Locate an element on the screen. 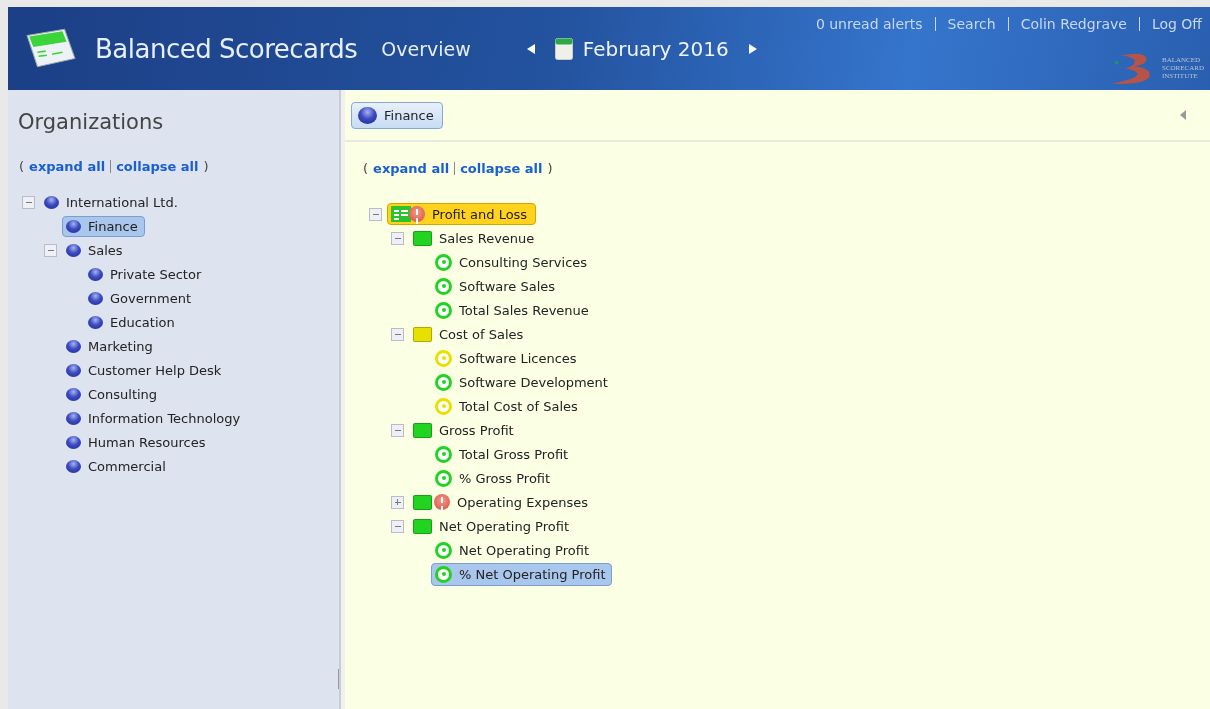 This screenshot has height=709, width=1210. header-link: Colin Redgrave is located at coordinates (1073, 24).